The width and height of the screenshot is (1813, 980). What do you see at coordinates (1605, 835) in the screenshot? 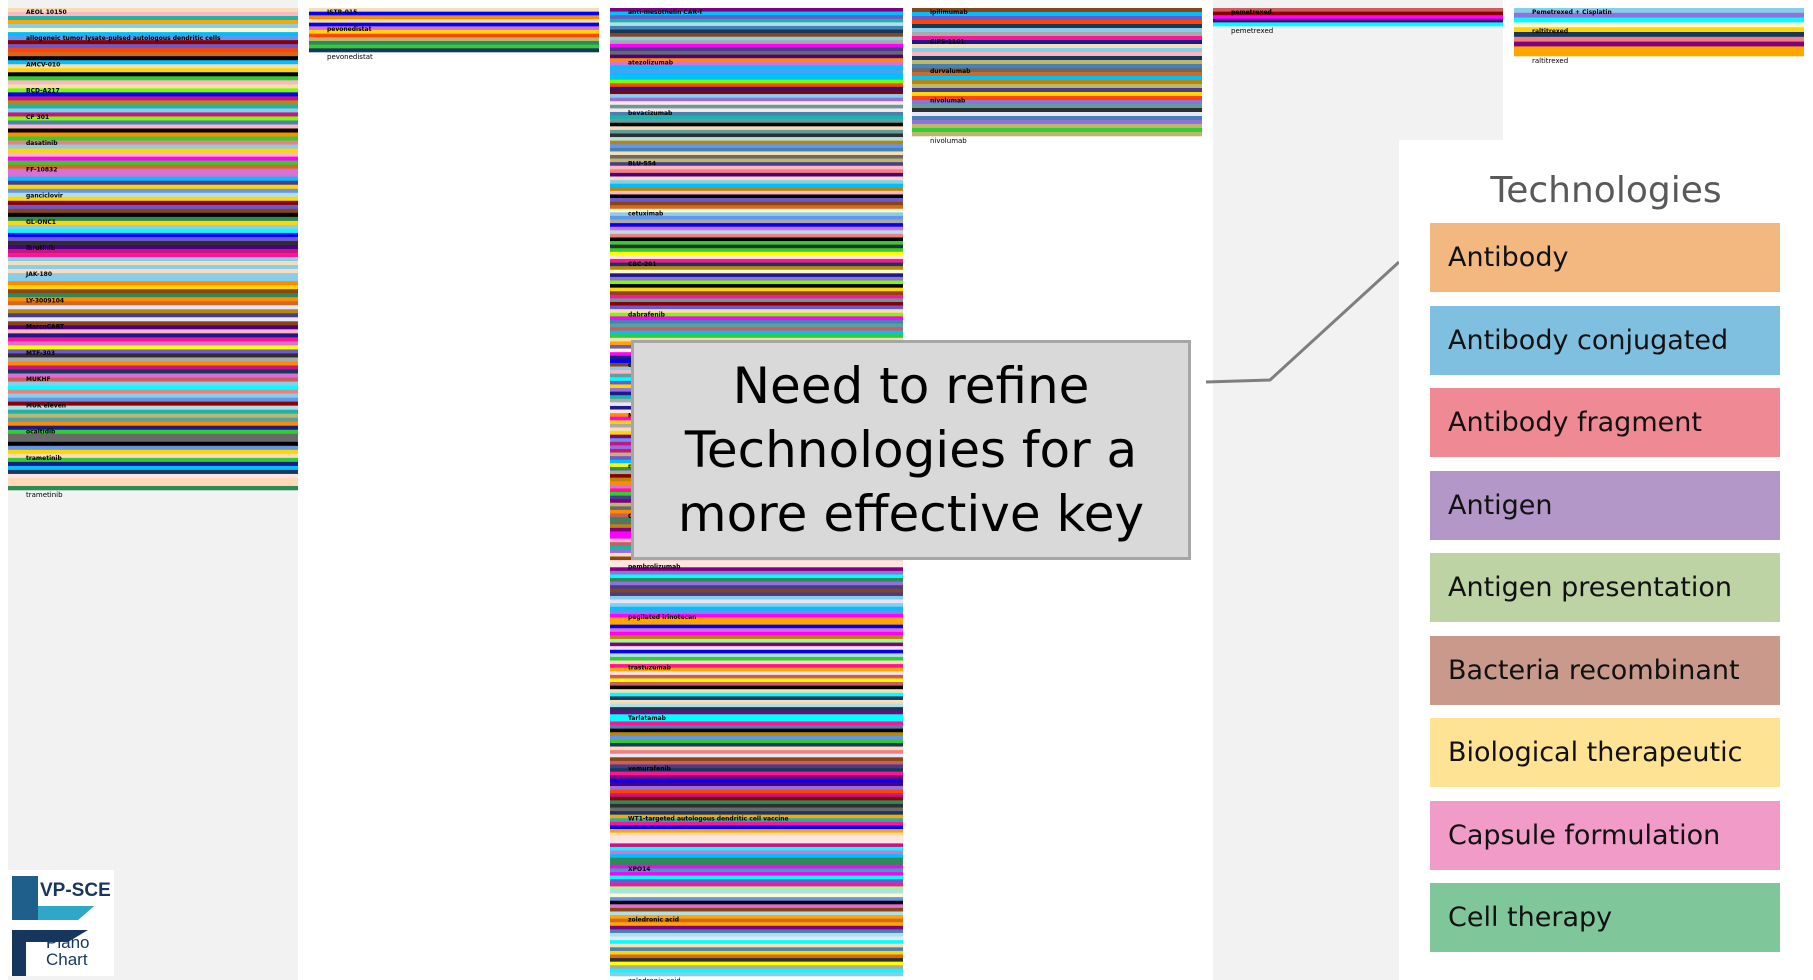
I see `legend-entry: Capsule formulation` at bounding box center [1605, 835].